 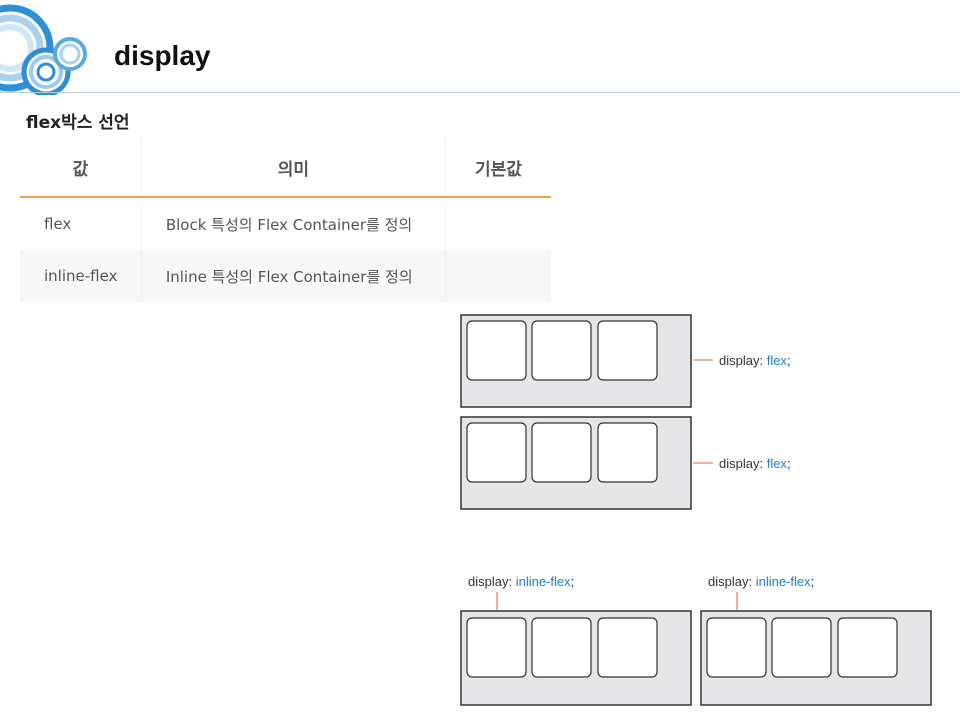 What do you see at coordinates (293, 168) in the screenshot?
I see `column-header-meaning: 의미` at bounding box center [293, 168].